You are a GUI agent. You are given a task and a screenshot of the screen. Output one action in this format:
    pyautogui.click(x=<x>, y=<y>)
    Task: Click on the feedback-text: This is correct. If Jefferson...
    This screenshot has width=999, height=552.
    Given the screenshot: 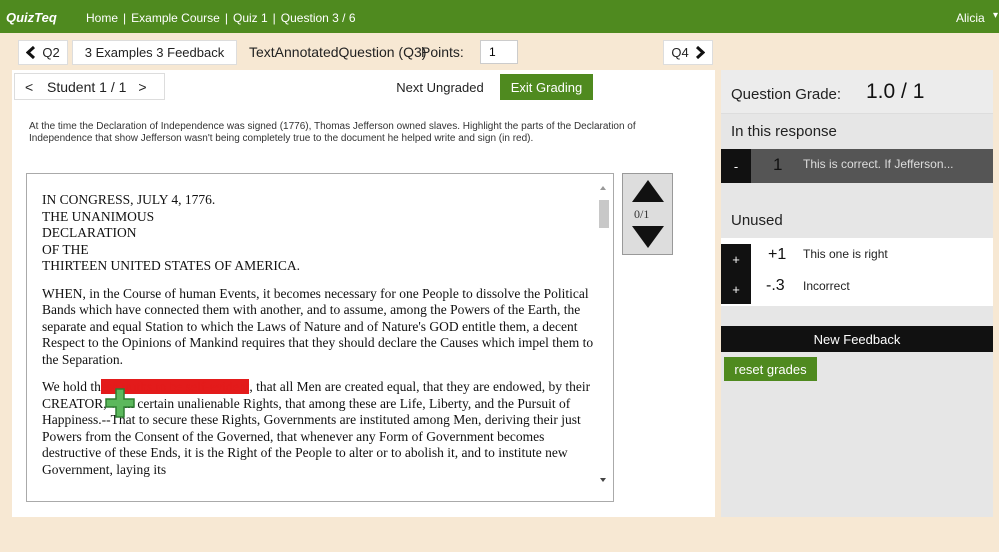 What is the action you would take?
    pyautogui.click(x=878, y=164)
    